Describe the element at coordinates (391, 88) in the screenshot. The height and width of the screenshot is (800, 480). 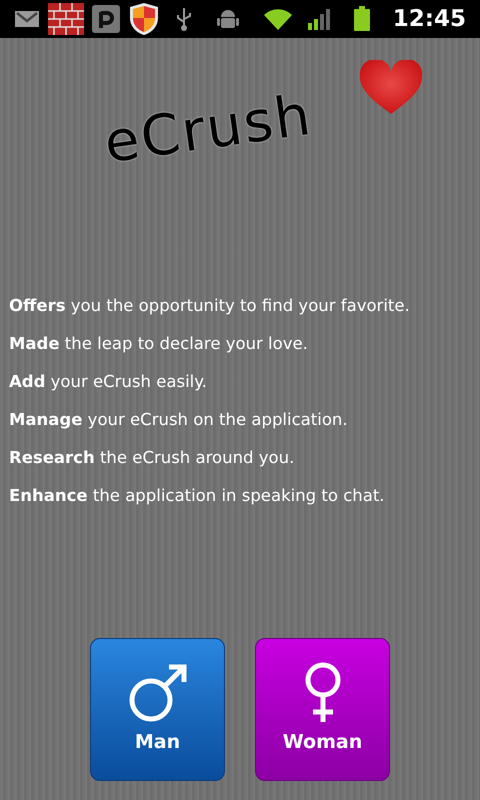
I see `heart-icon` at that location.